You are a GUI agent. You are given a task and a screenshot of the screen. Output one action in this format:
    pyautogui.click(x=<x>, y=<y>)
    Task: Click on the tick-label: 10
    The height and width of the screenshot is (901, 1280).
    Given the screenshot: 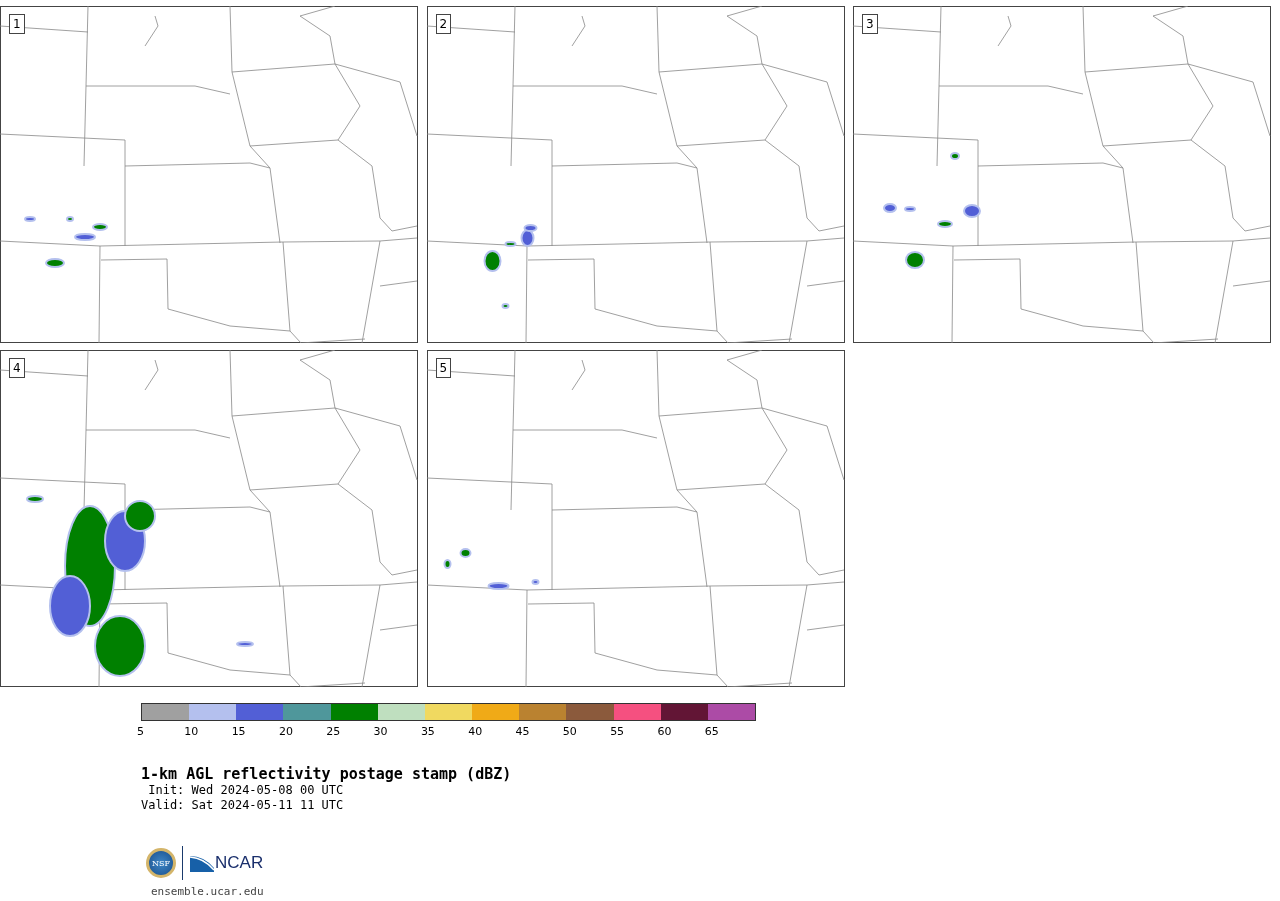 What is the action you would take?
    pyautogui.click(x=192, y=731)
    